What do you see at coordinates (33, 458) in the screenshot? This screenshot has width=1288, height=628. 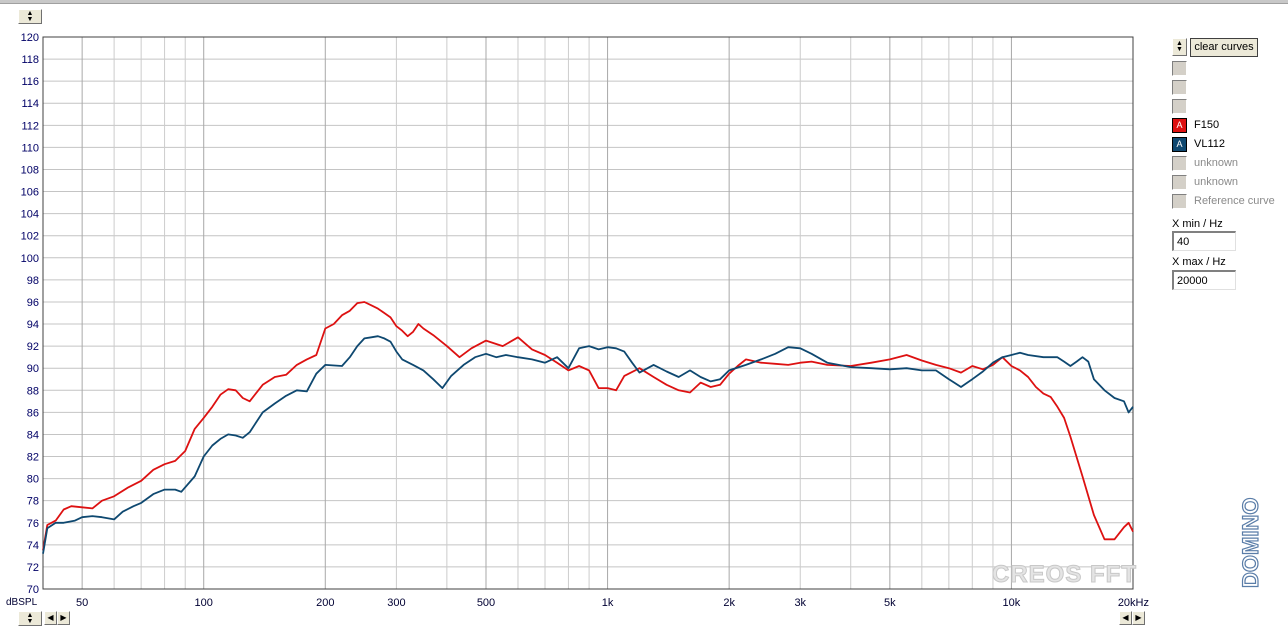 I see `y-tick-label: 82` at bounding box center [33, 458].